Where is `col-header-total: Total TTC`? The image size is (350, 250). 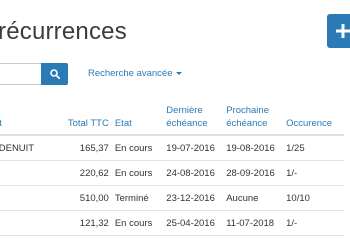
col-header-total: Total TTC is located at coordinates (91, 120).